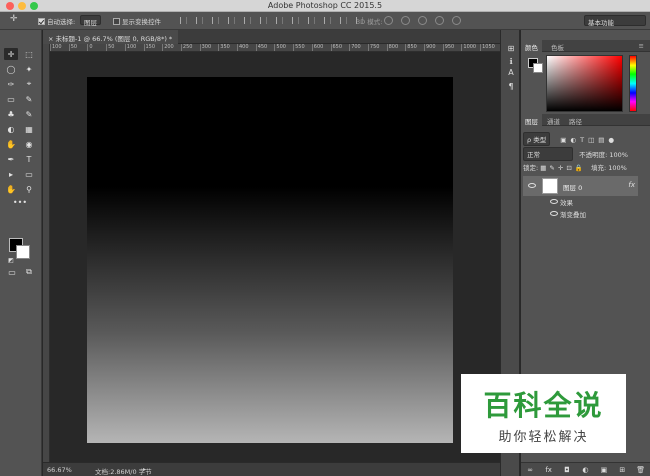 This screenshot has height=476, width=650. What do you see at coordinates (405, 20) in the screenshot?
I see `3d-roll-icon` at bounding box center [405, 20].